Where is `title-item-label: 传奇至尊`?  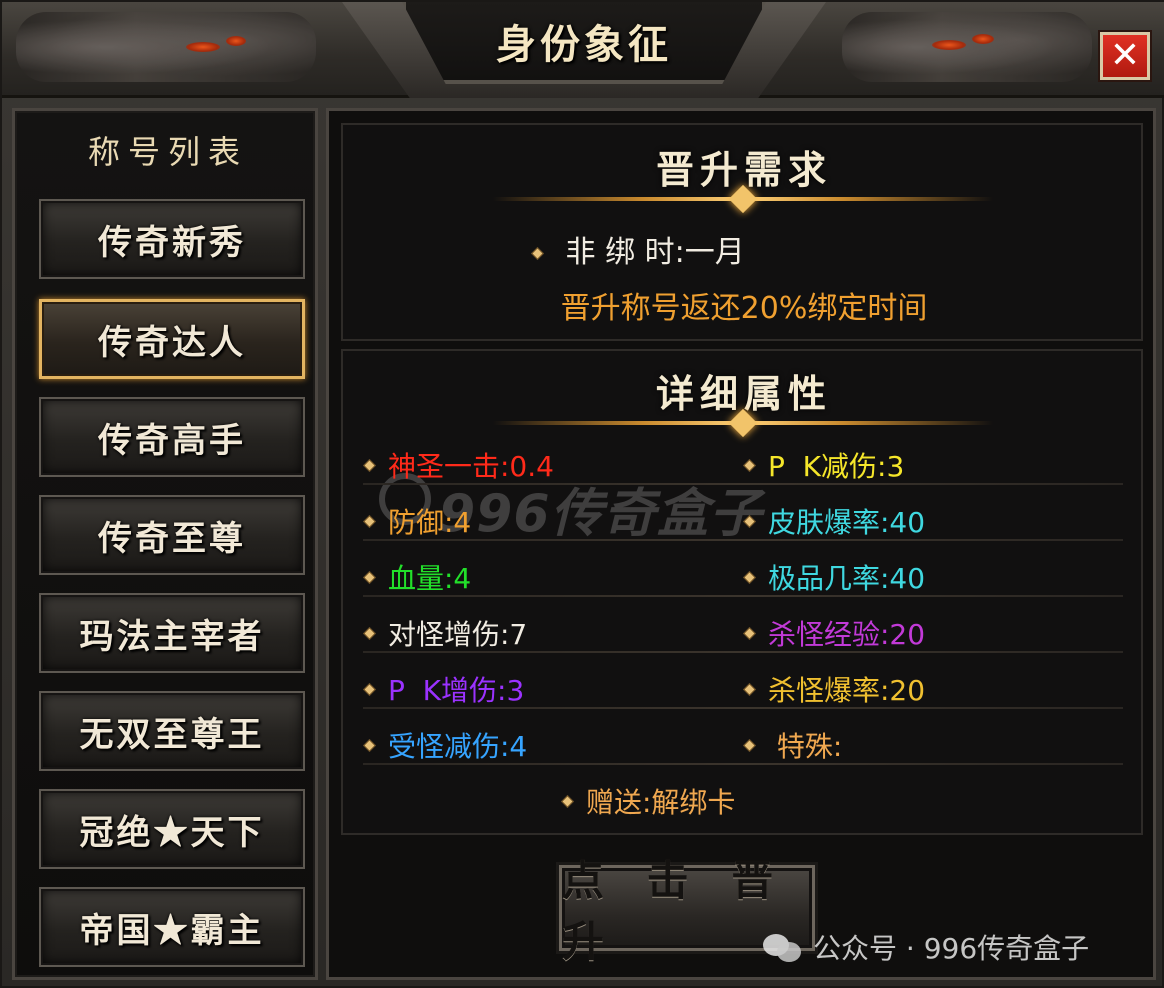 title-item-label: 传奇至尊 is located at coordinates (172, 538).